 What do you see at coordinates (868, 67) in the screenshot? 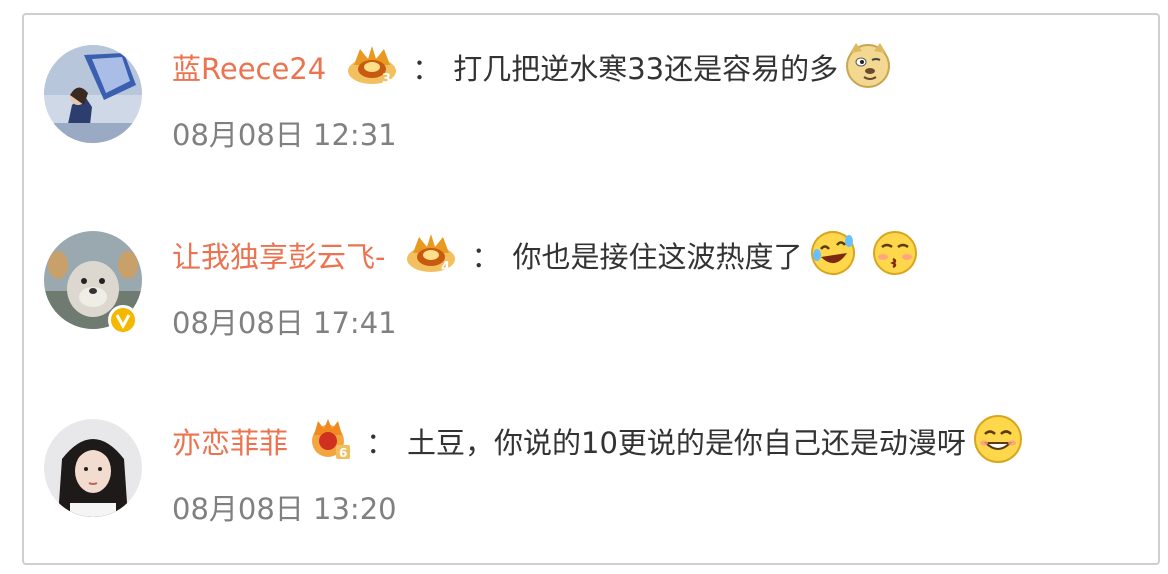
I see `doge-emoji-icon` at bounding box center [868, 67].